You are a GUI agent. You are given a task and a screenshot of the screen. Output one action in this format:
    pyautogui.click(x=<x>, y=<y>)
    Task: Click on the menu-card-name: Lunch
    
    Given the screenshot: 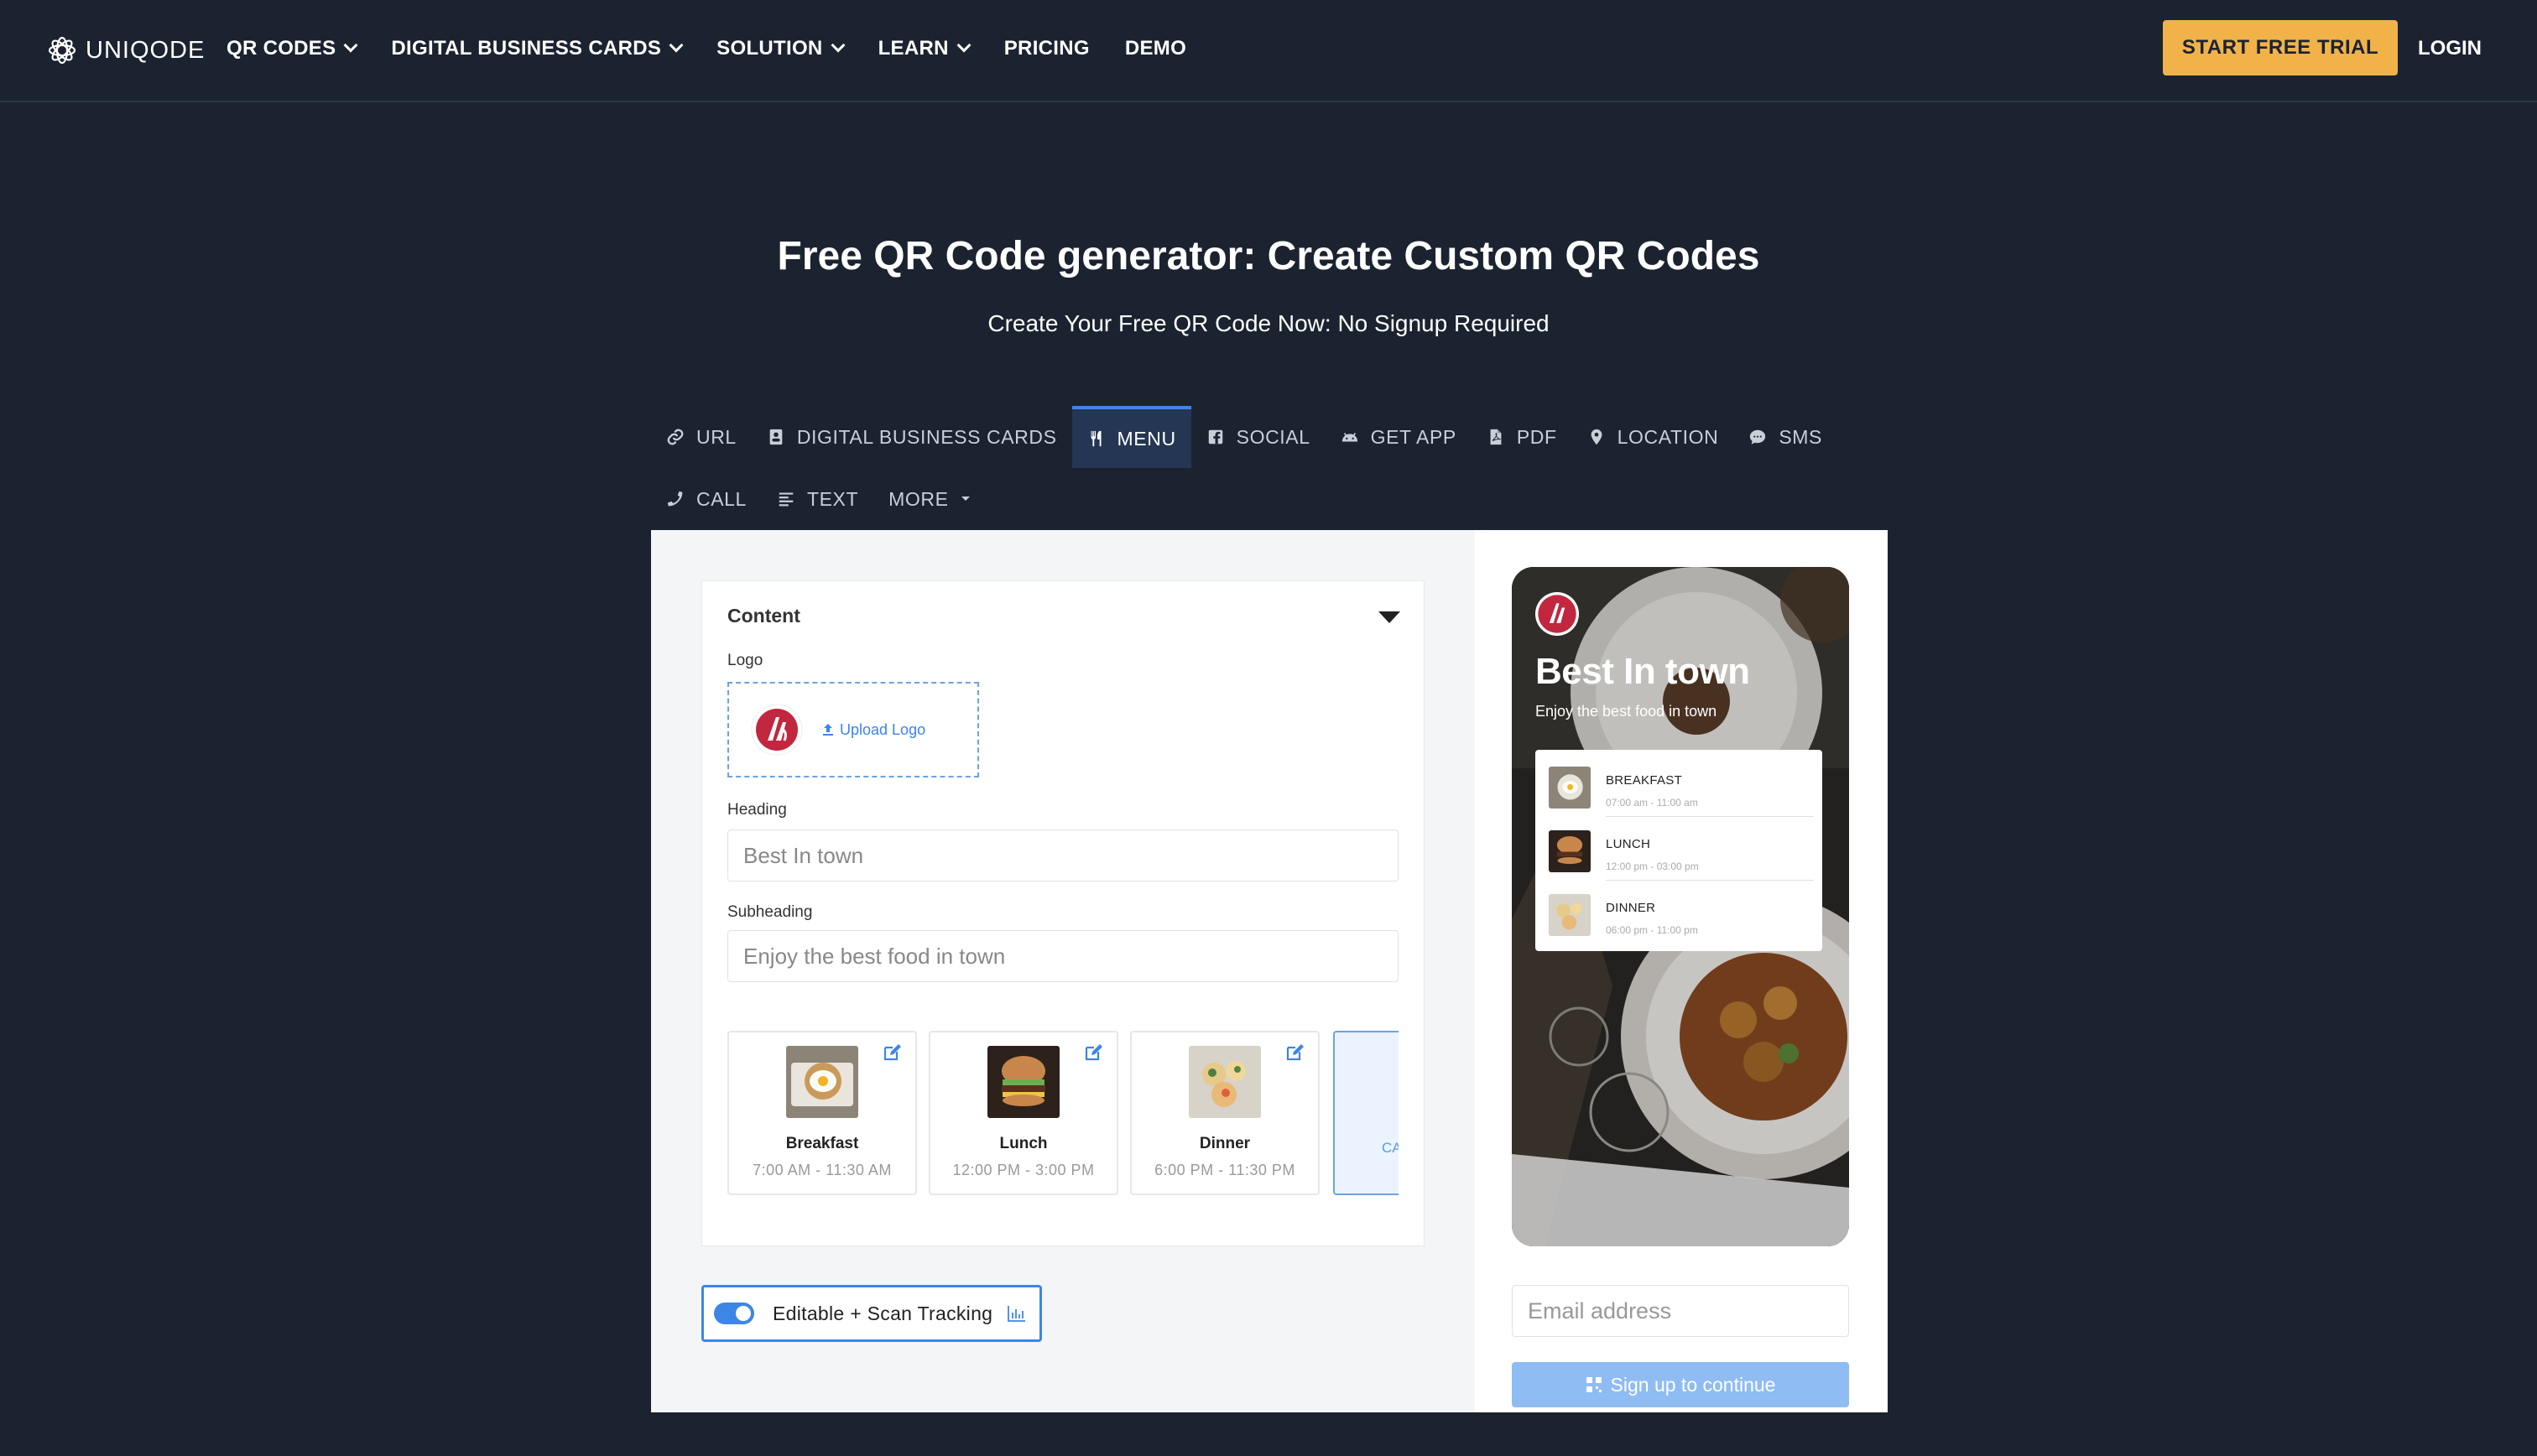 What is the action you would take?
    pyautogui.click(x=1023, y=1143)
    